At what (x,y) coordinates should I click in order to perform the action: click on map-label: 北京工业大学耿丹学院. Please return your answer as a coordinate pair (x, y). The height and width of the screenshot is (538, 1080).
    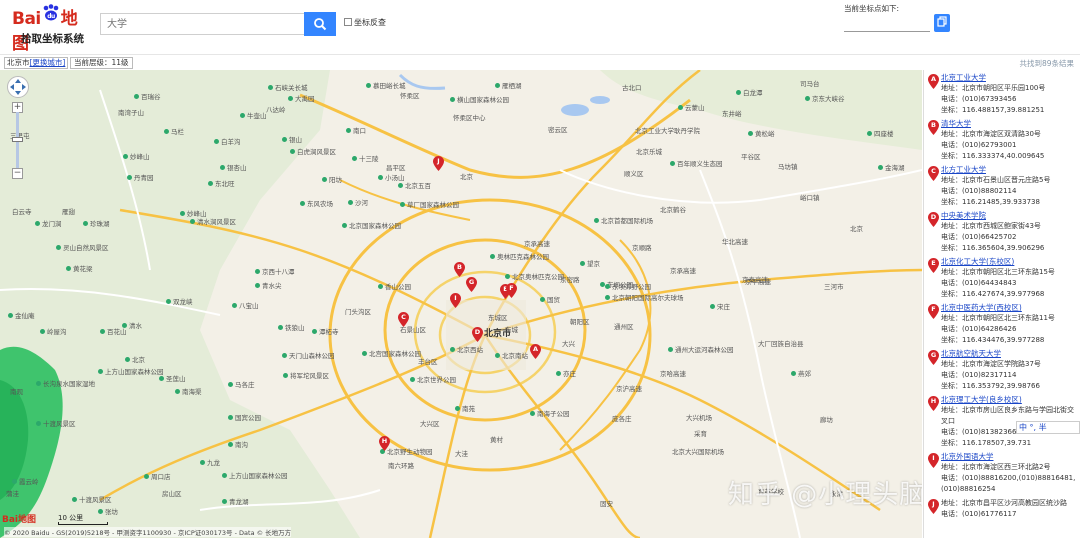
    Looking at the image, I should click on (667, 131).